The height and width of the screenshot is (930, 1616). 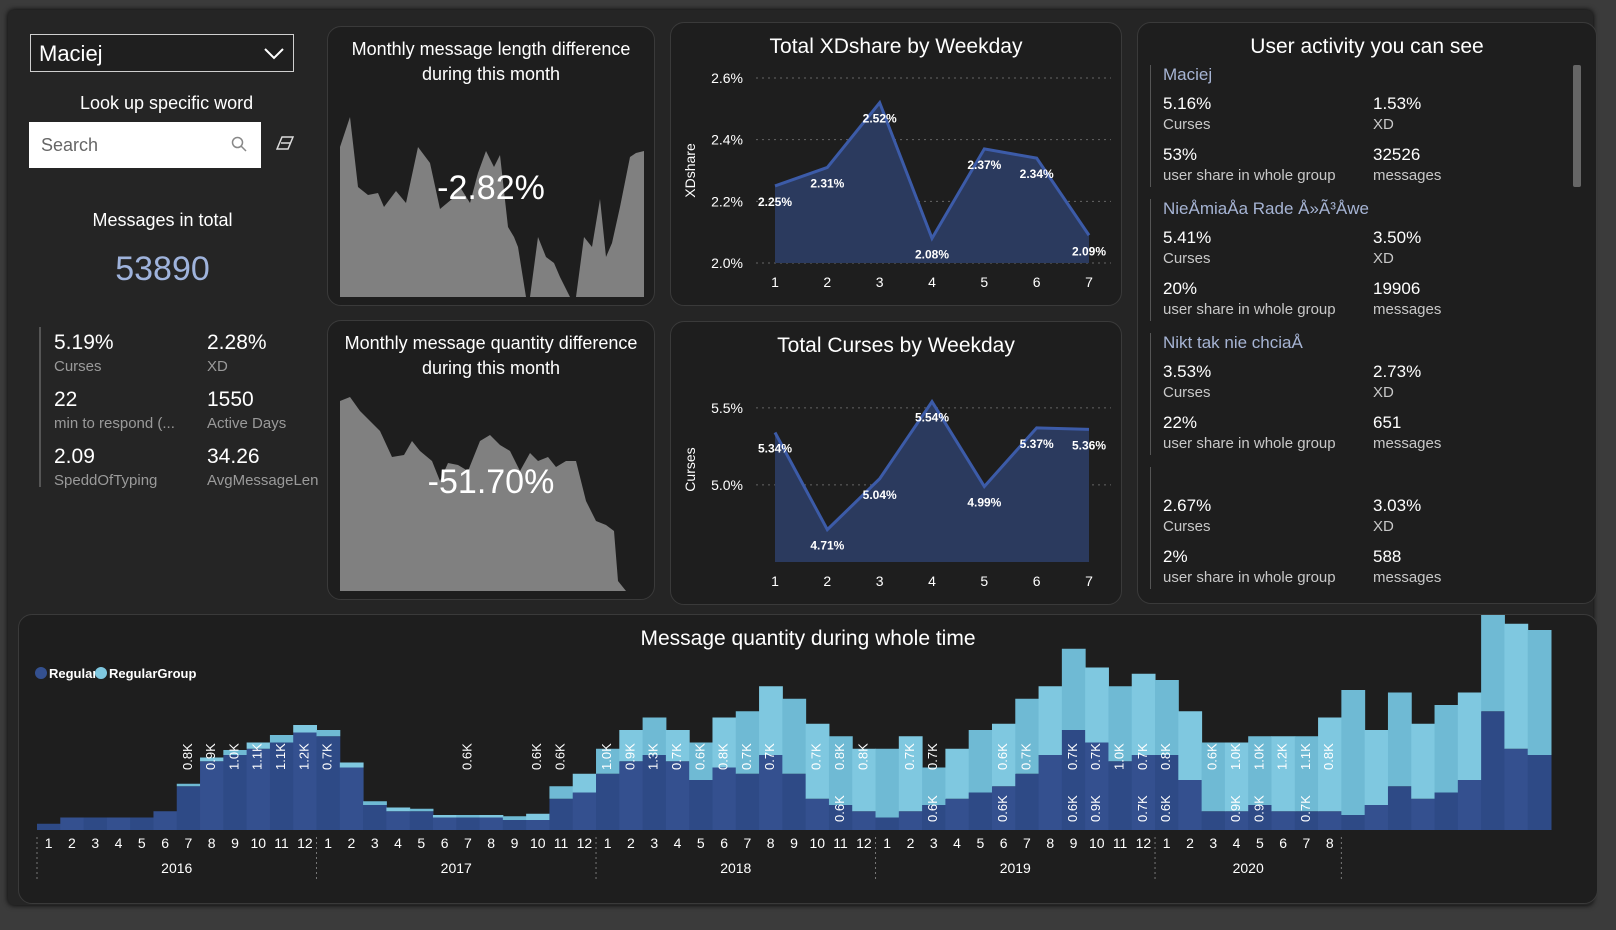 I want to click on month-tick: 11, so click(x=281, y=843).